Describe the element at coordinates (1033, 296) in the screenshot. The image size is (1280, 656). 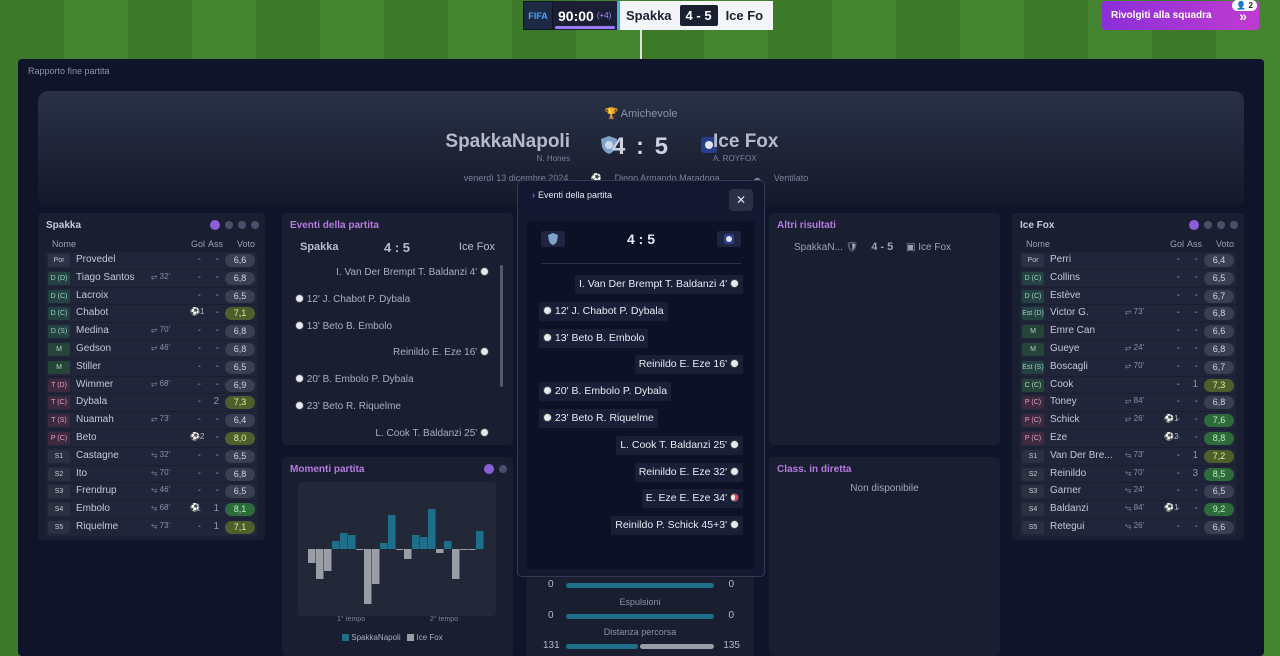
I see `position-badge: D (C)` at that location.